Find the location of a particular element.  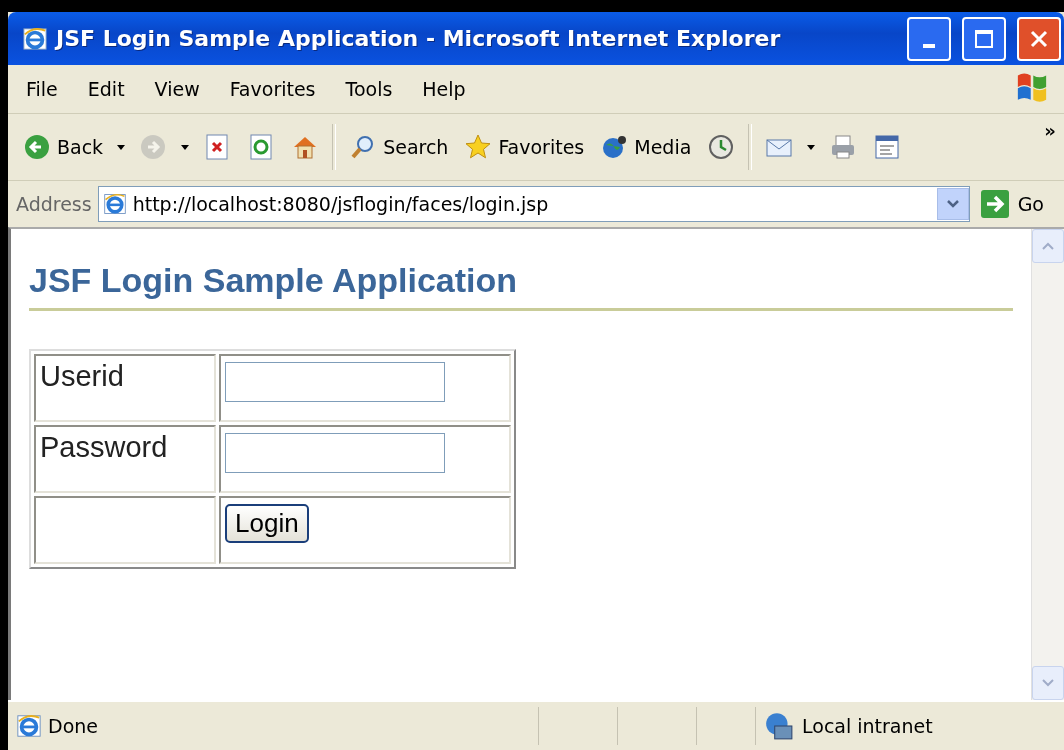

field-label: Password is located at coordinates (104, 447).